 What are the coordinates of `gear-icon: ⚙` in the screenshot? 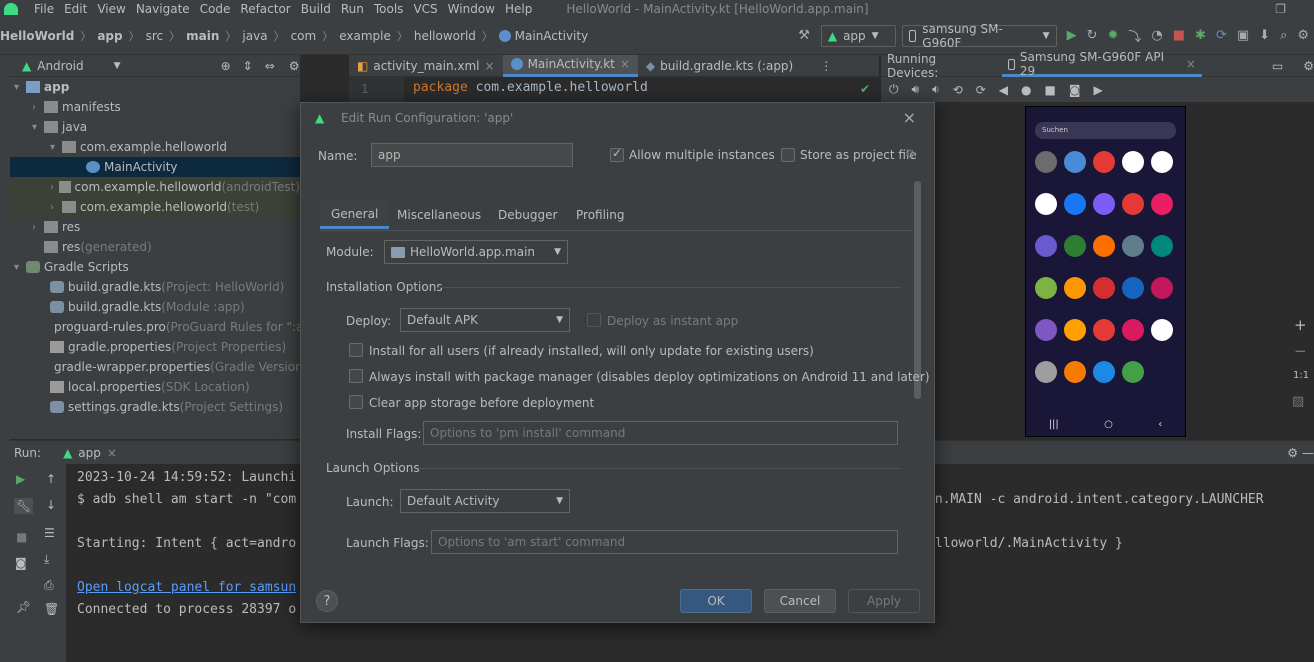 It's located at (294, 66).